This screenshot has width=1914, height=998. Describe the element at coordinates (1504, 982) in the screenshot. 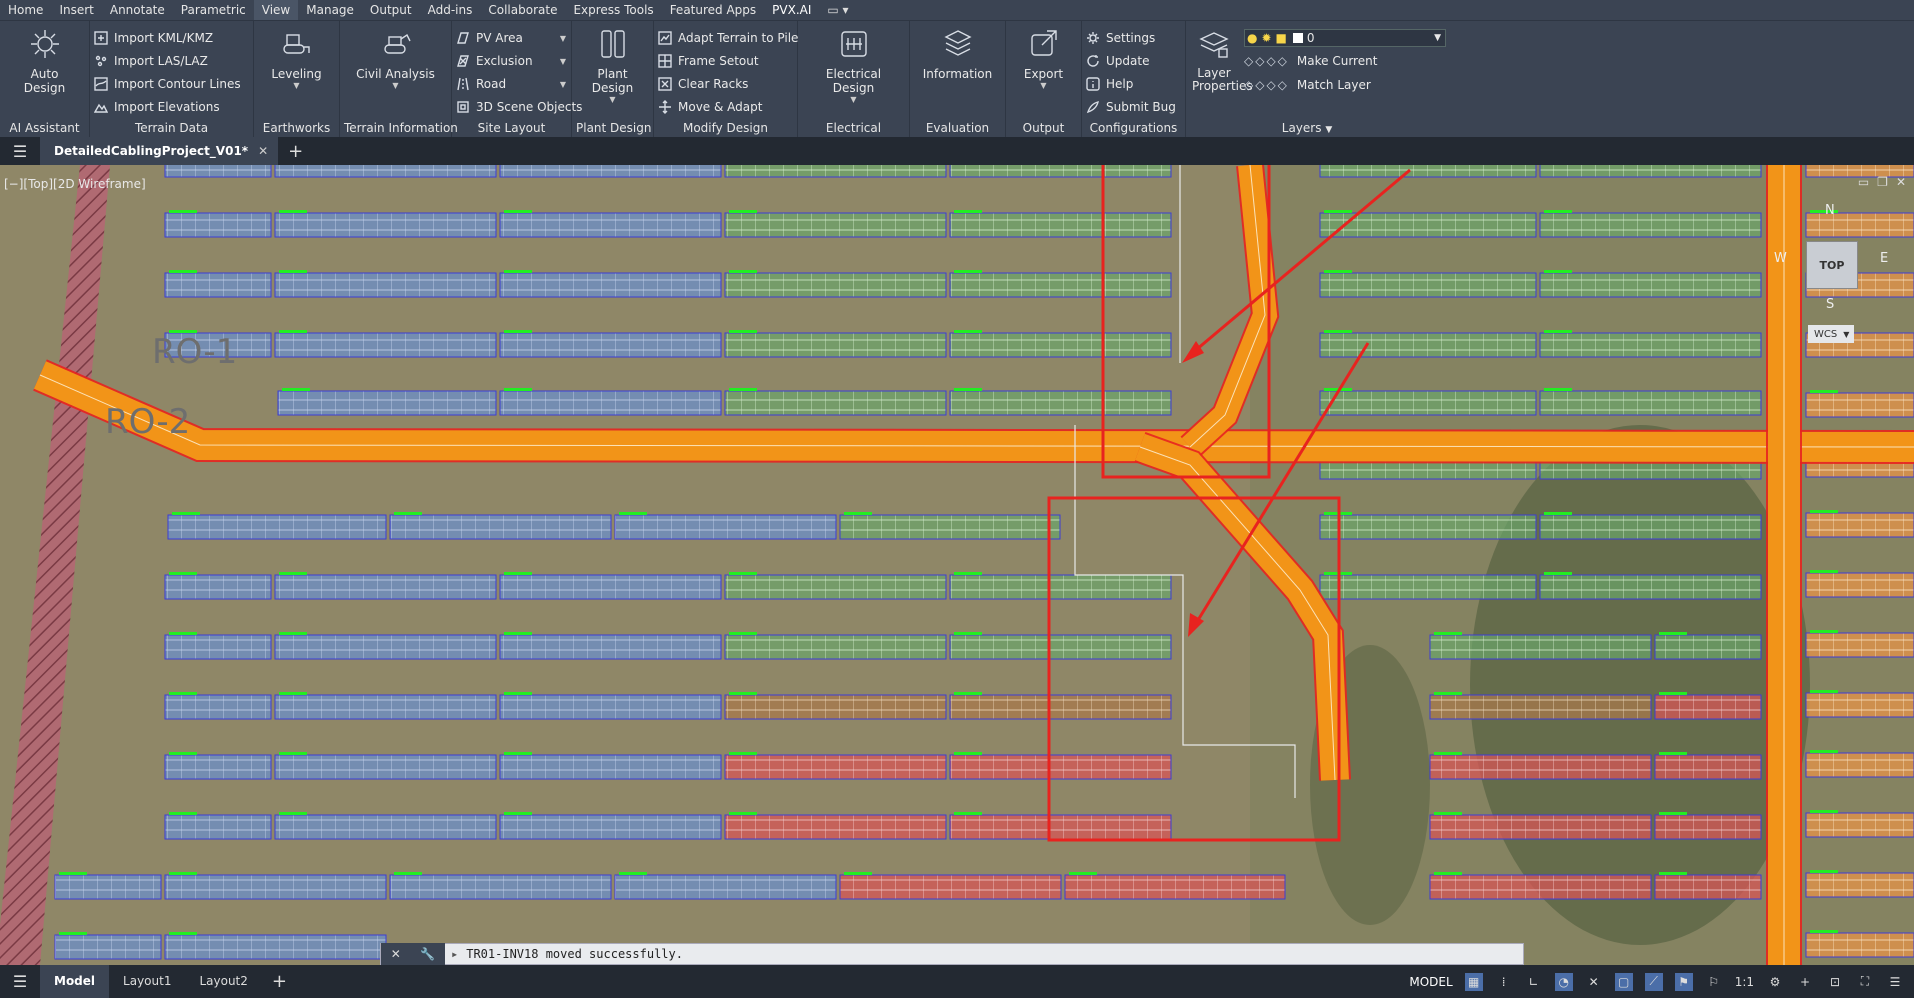

I see `snap-icon: ⁞` at that location.